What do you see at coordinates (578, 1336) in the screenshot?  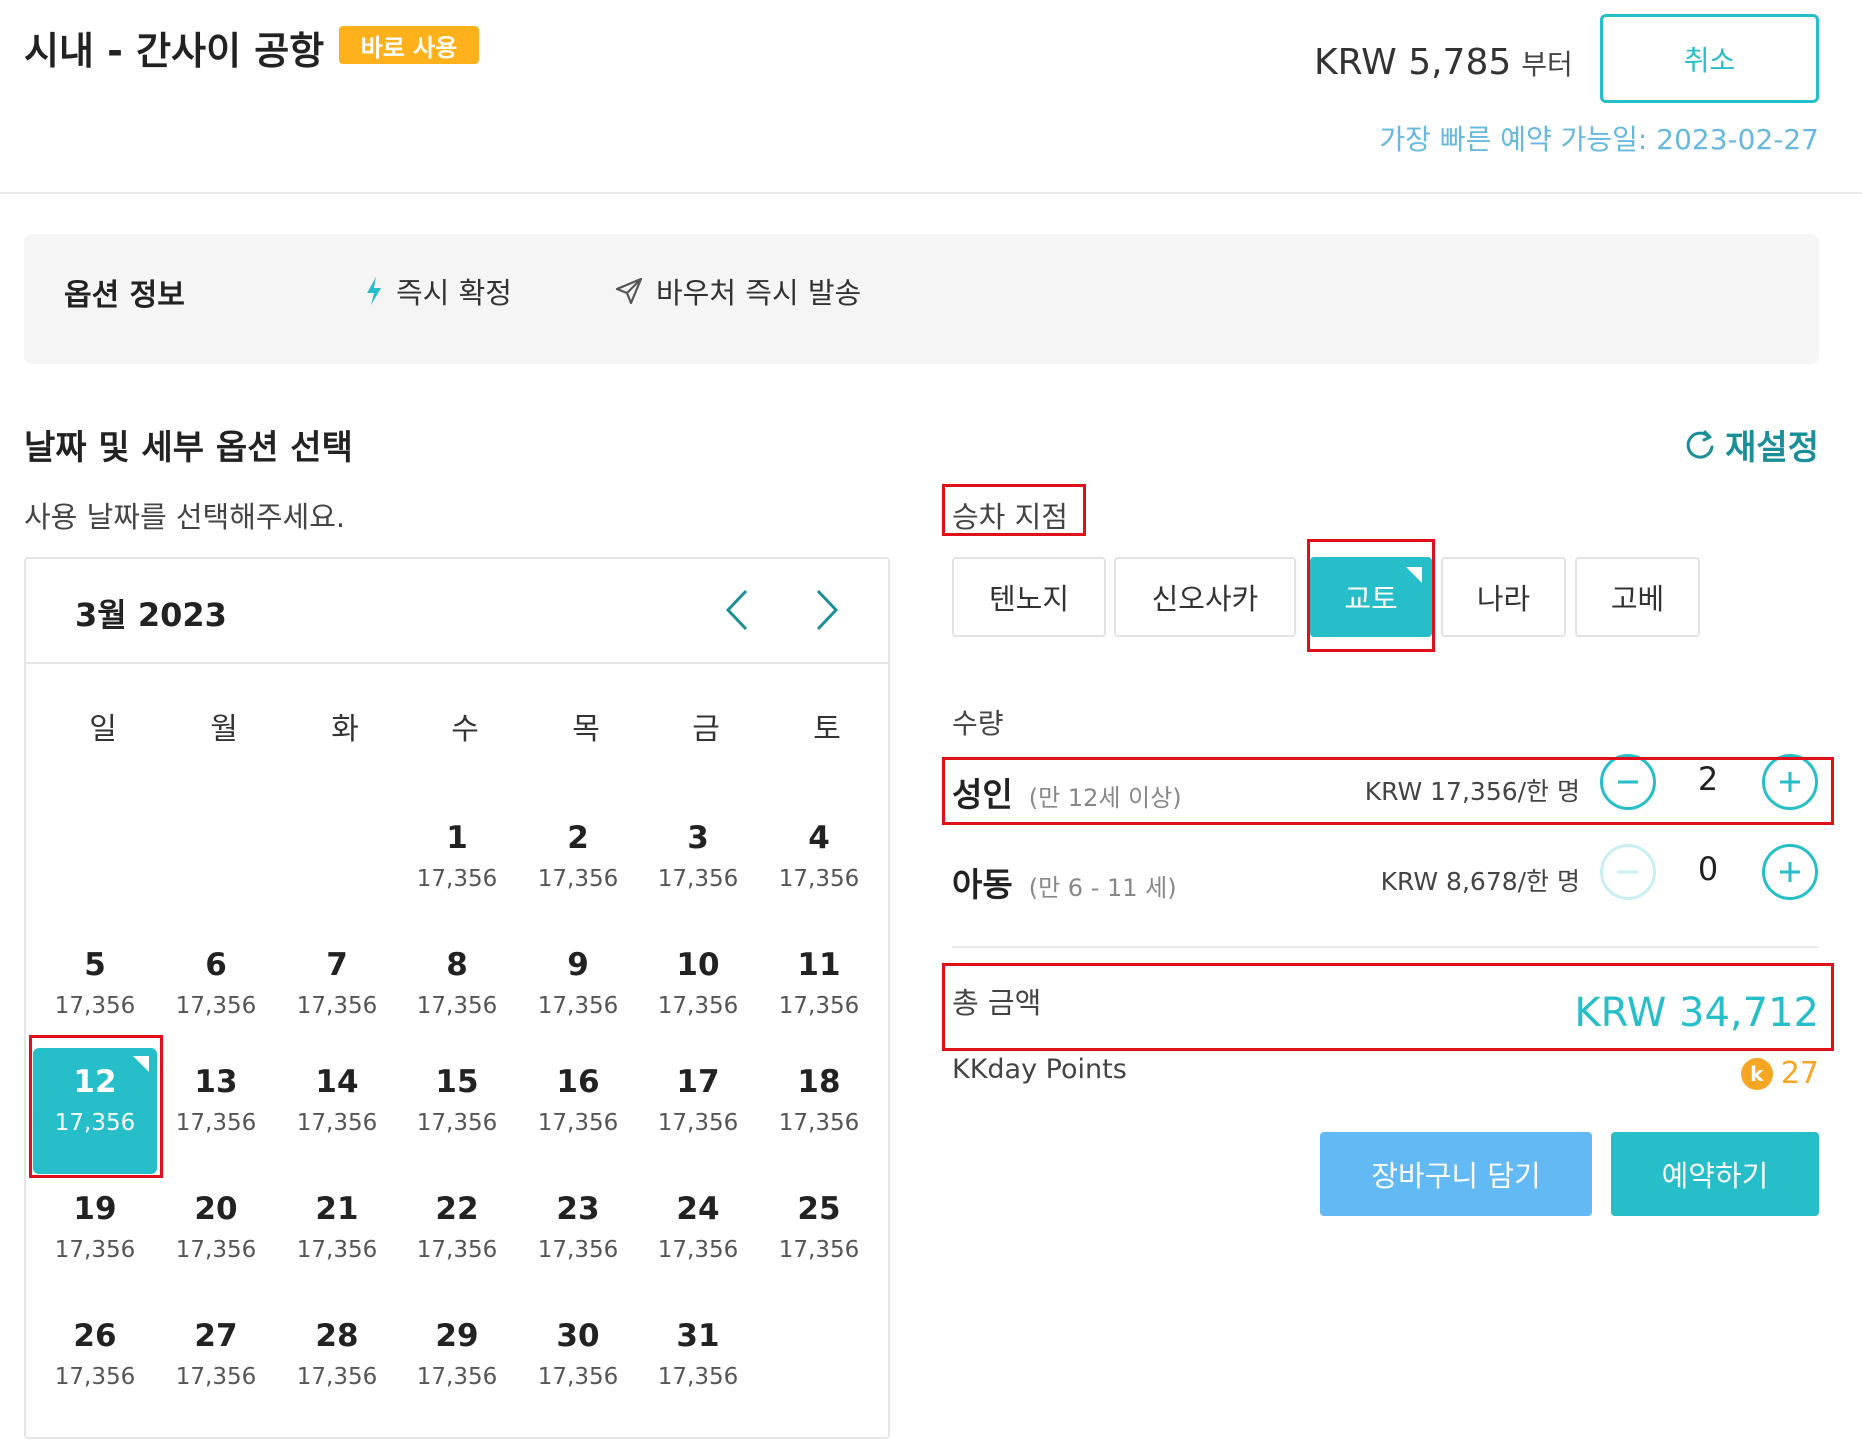 I see `calendar-day-number: 30` at bounding box center [578, 1336].